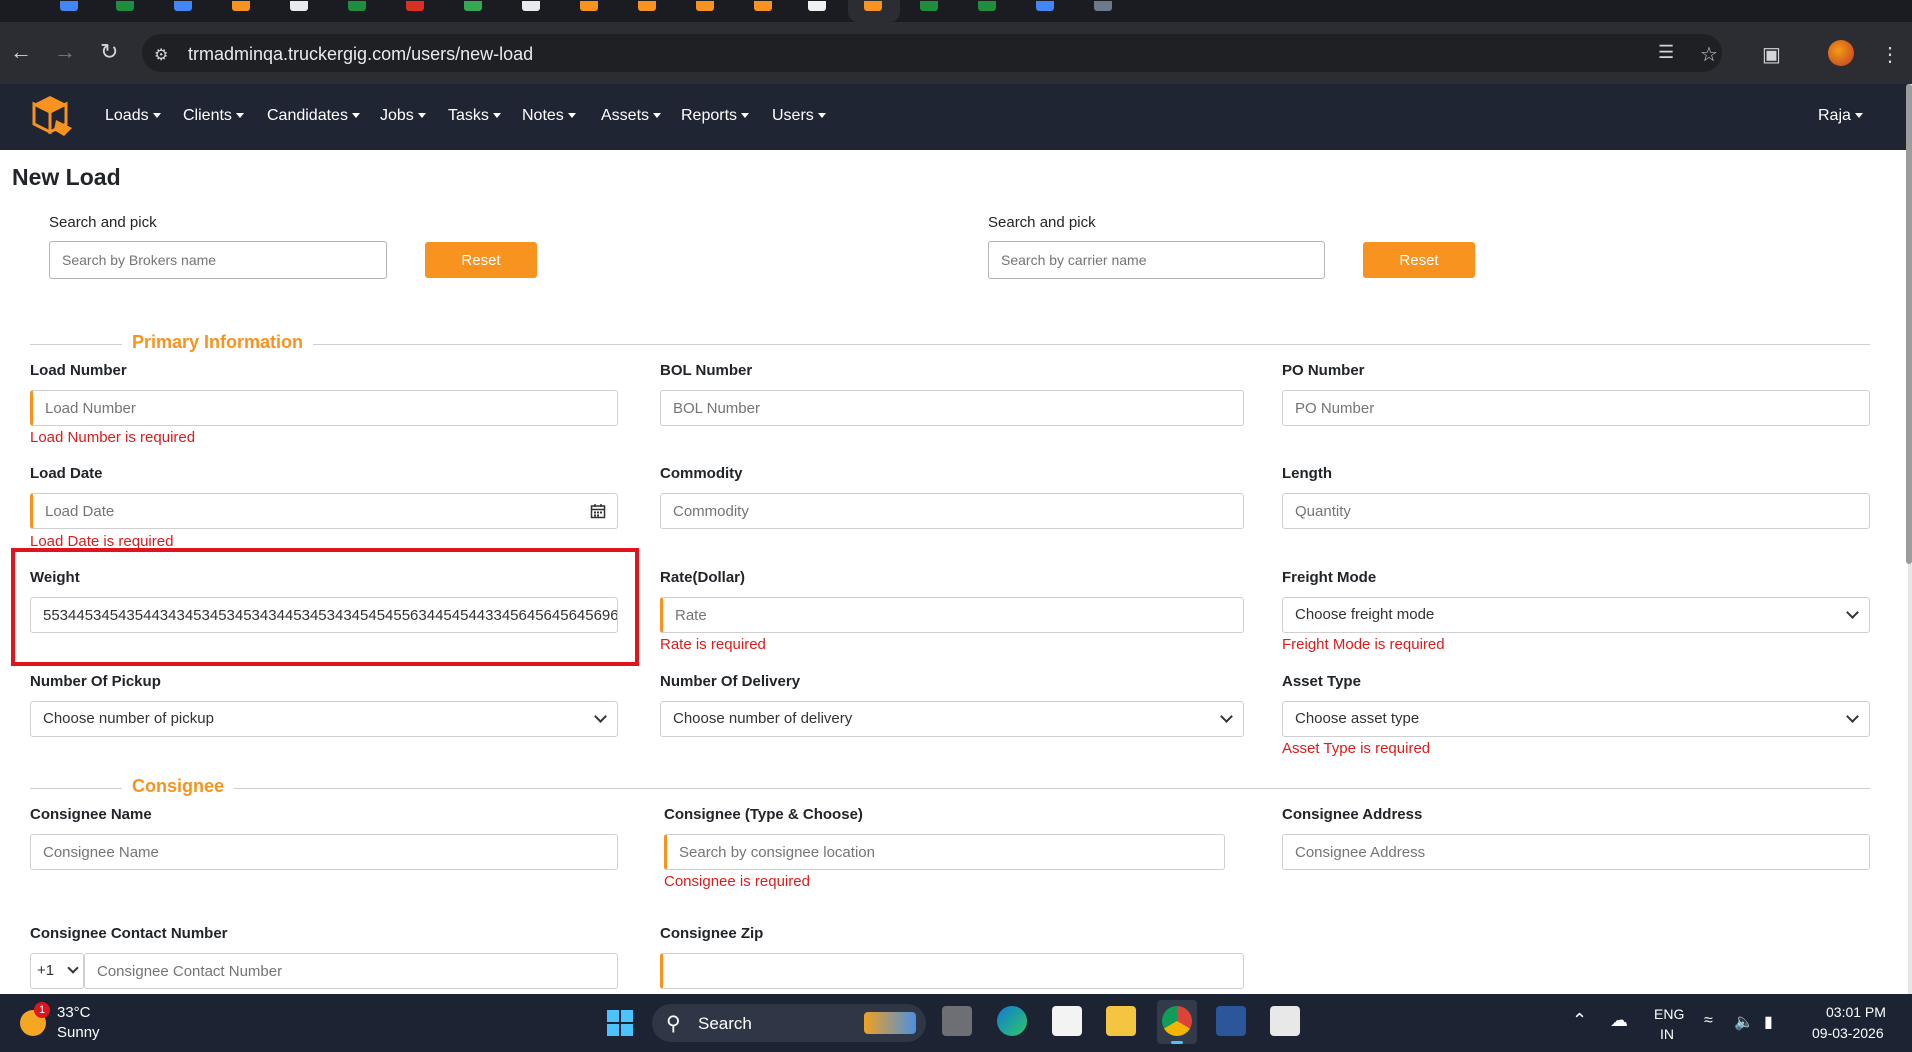 This screenshot has height=1052, width=1912. What do you see at coordinates (598, 511) in the screenshot?
I see `calendar-icon` at bounding box center [598, 511].